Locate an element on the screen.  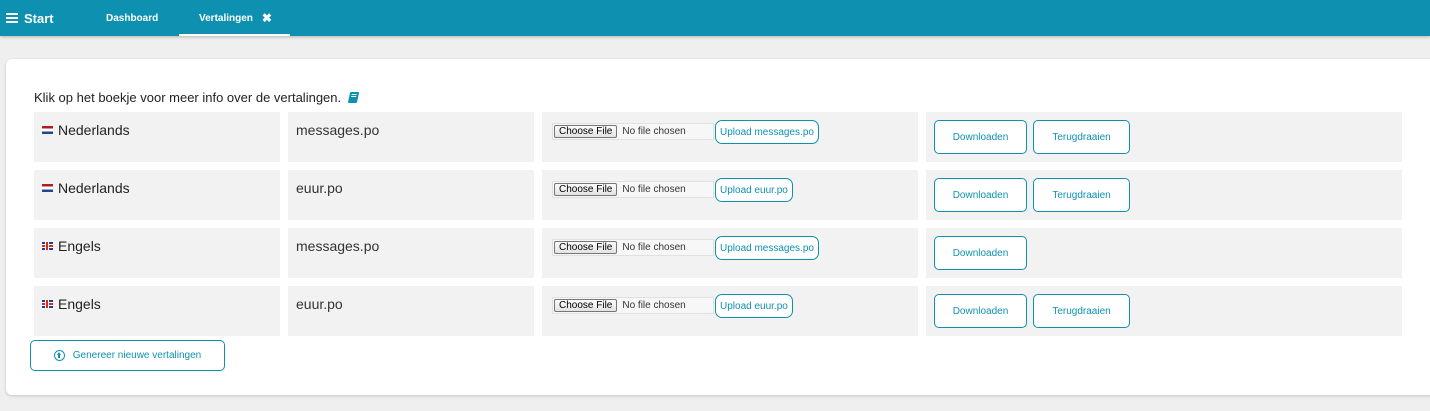
close-tab-icon: ✖ is located at coordinates (267, 18).